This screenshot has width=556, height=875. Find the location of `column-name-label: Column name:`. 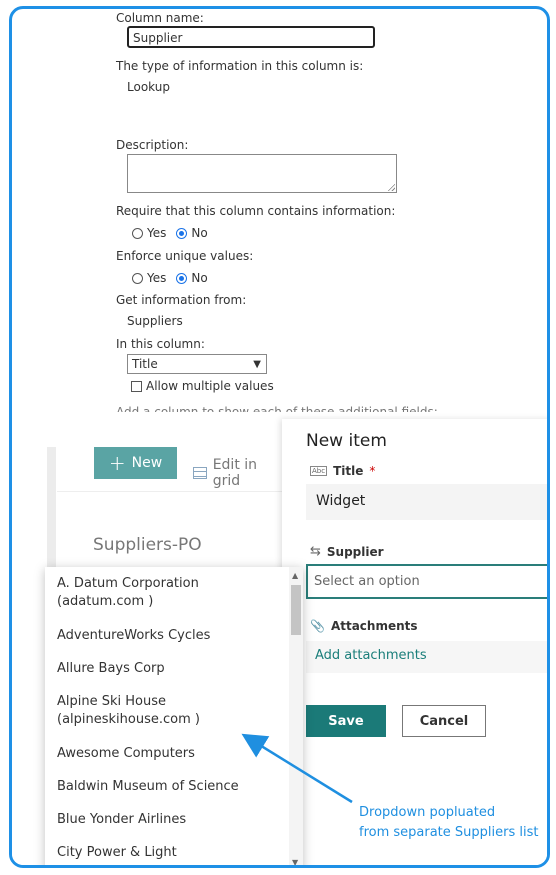

column-name-label: Column name: is located at coordinates (160, 18).